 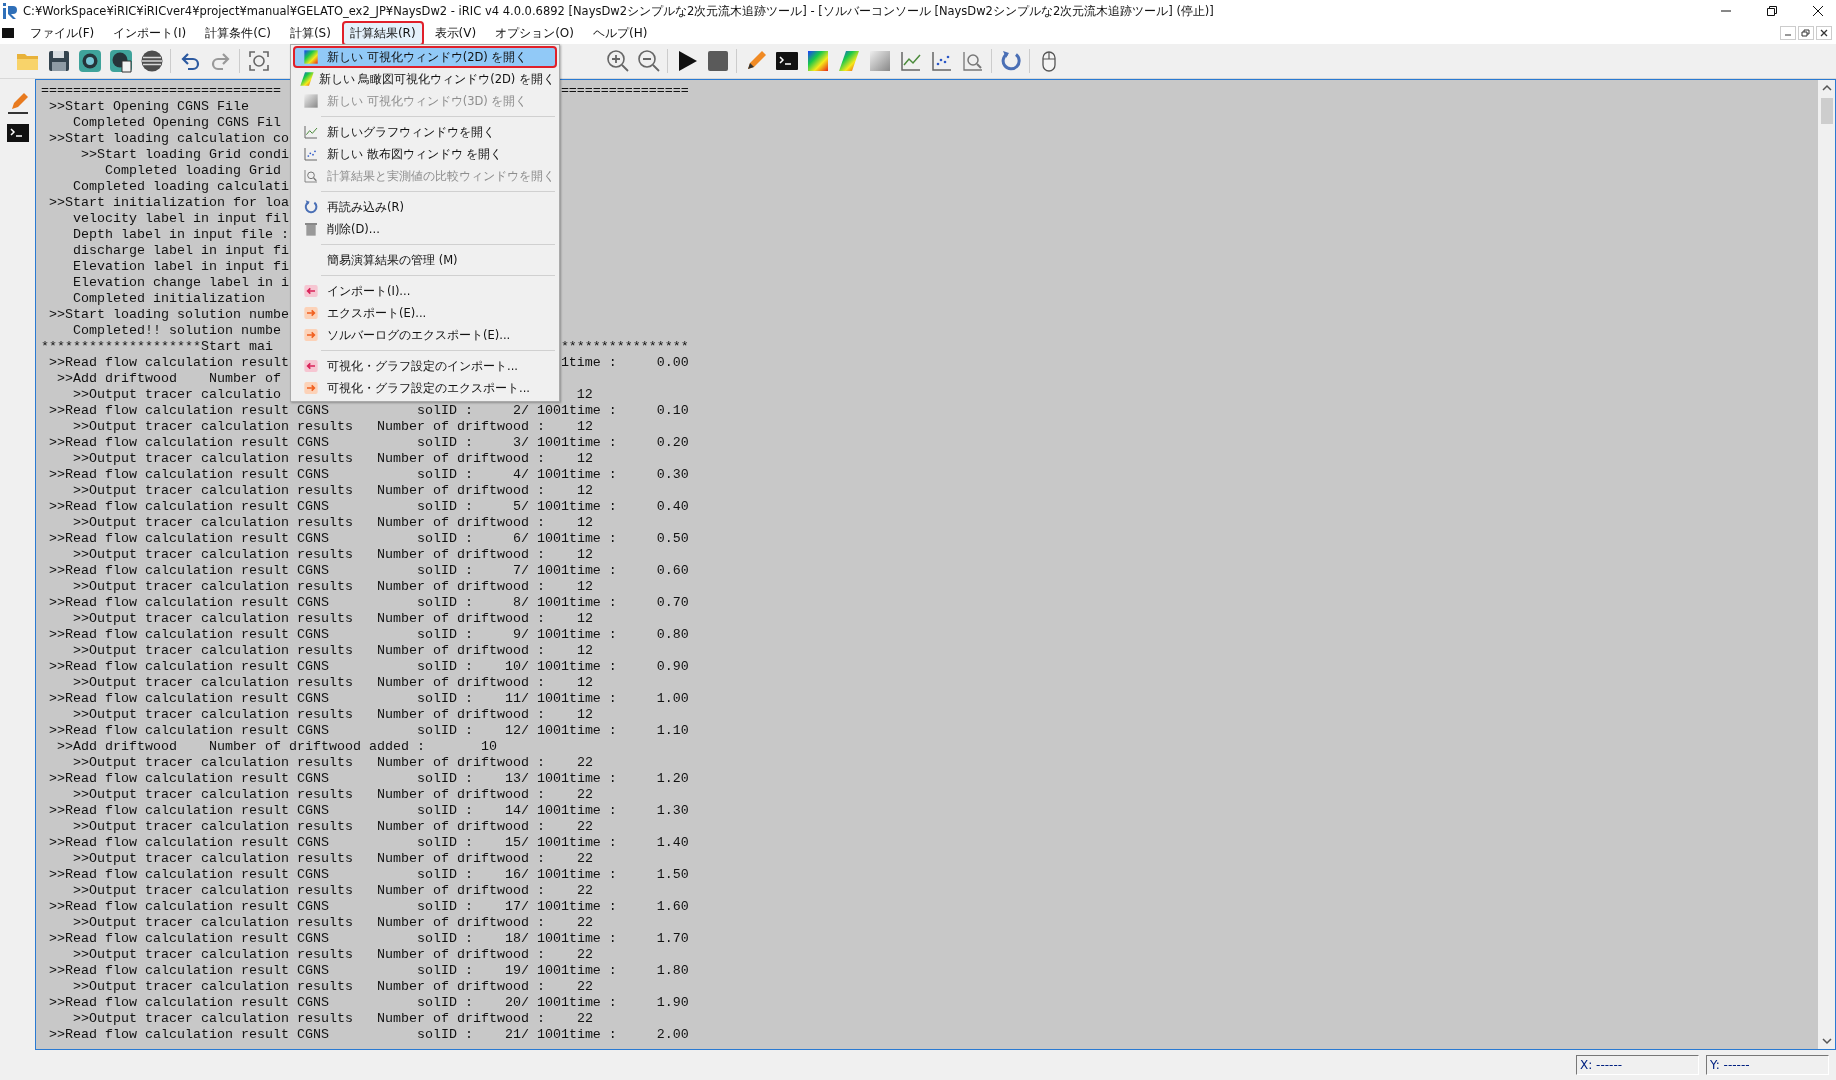 I want to click on log-line: >>Add driftwood Number of, so click(x=168, y=378).